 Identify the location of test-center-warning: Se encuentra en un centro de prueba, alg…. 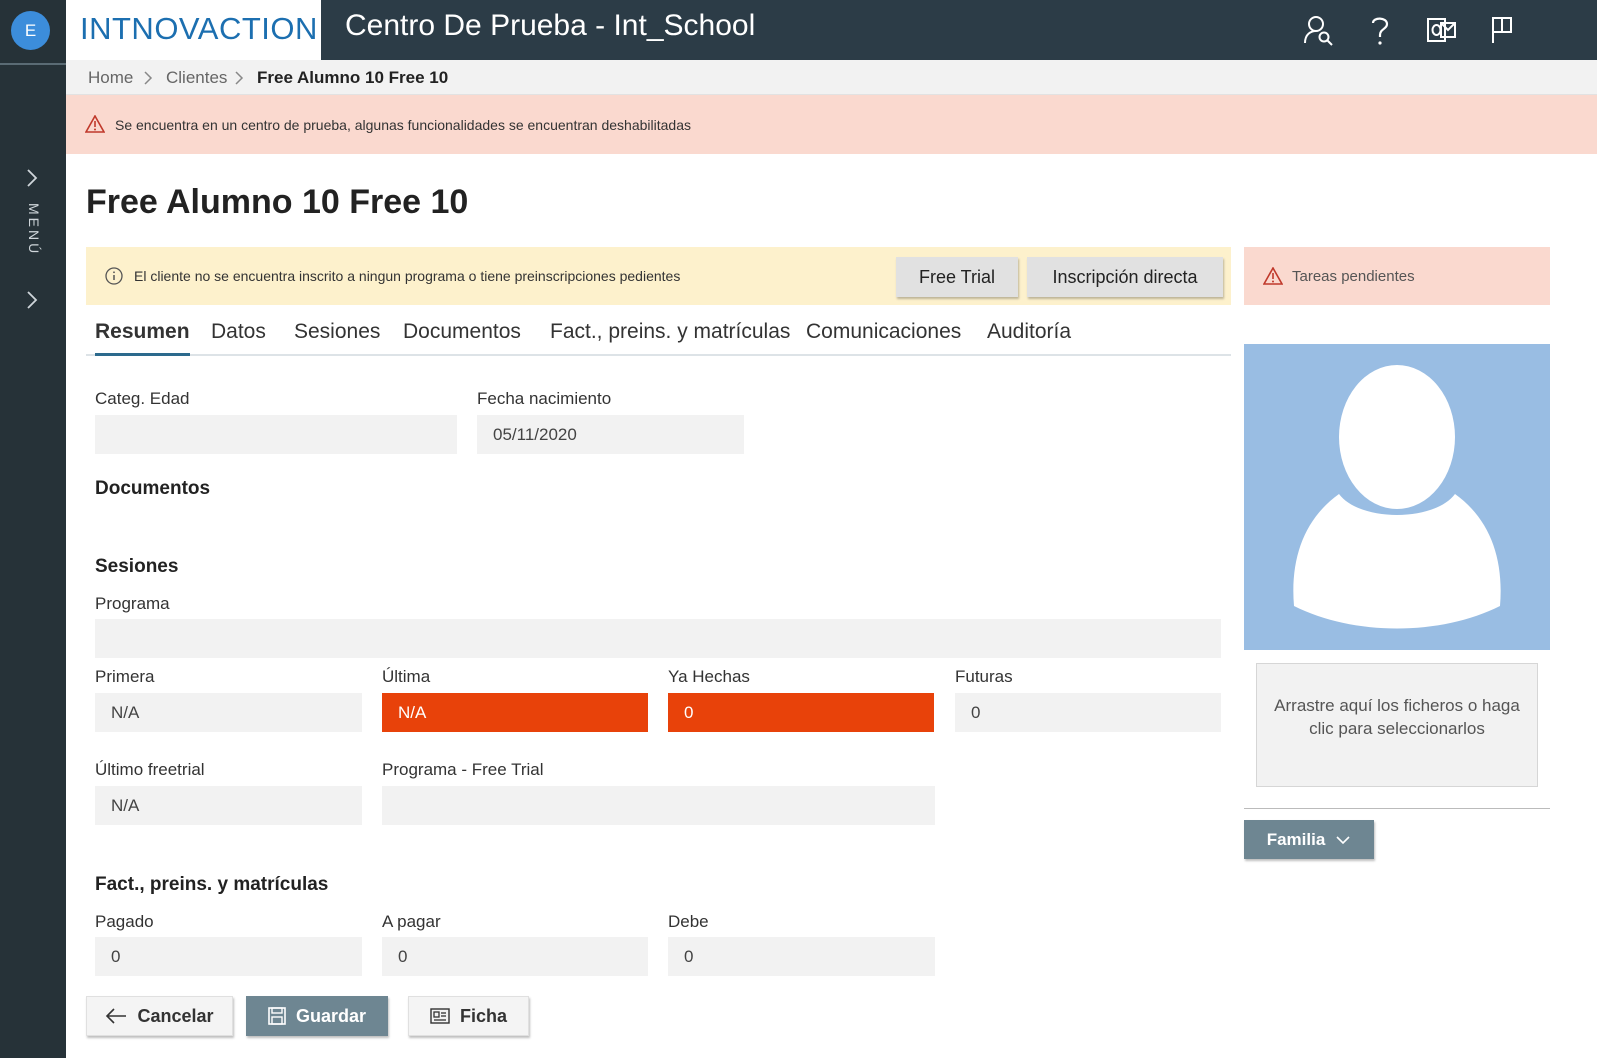
(831, 124).